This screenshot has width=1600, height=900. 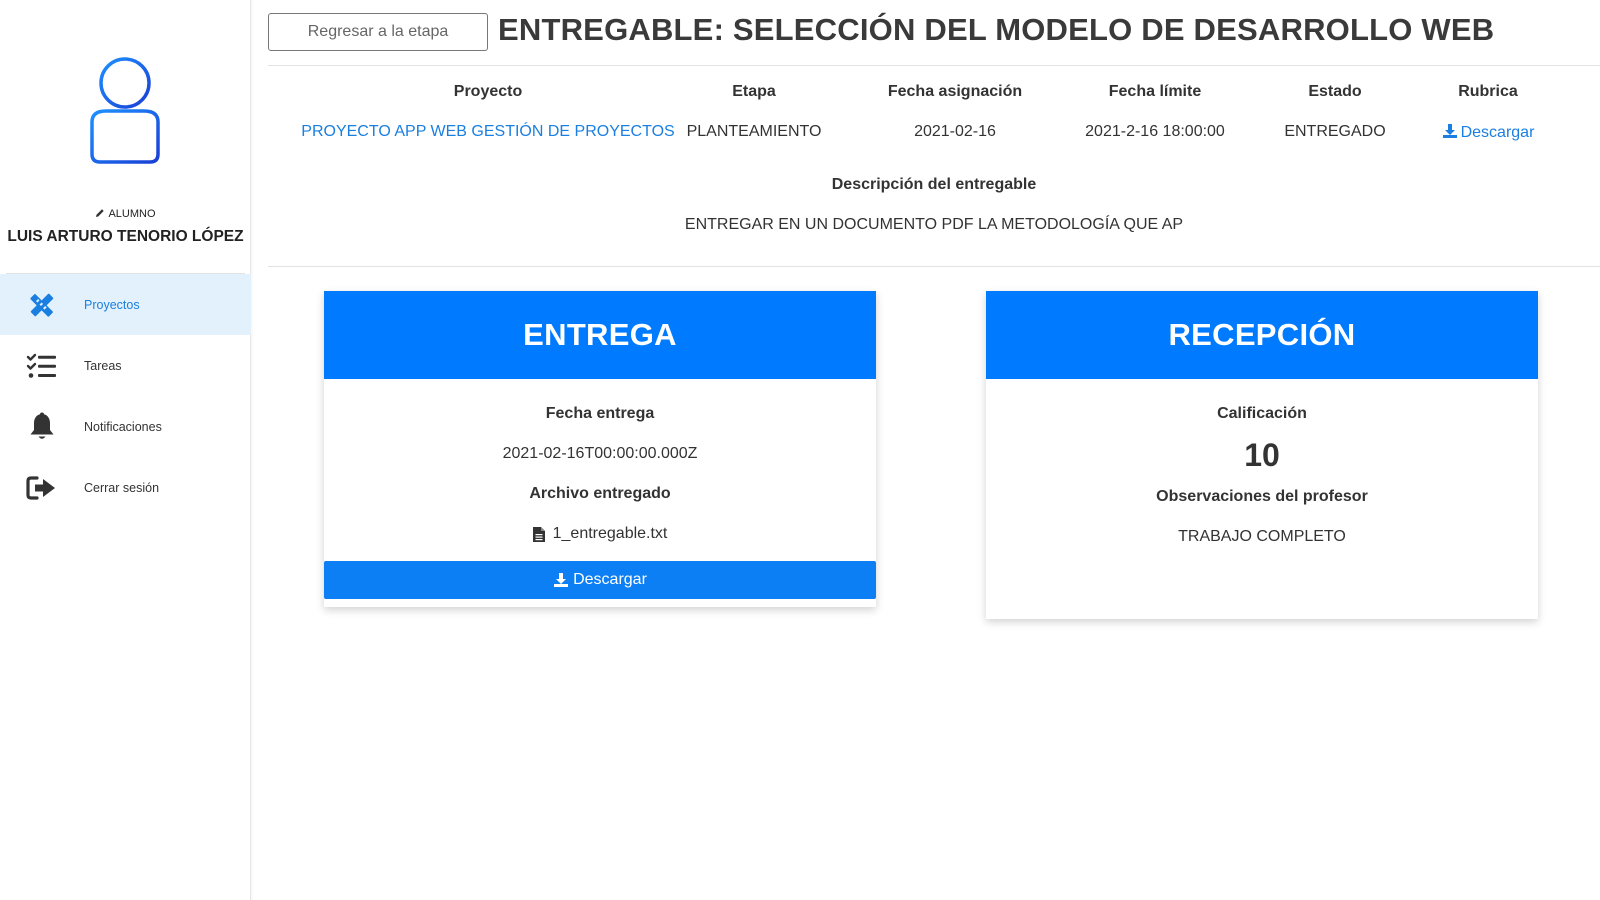 I want to click on grade-value: 10, so click(x=1262, y=455).